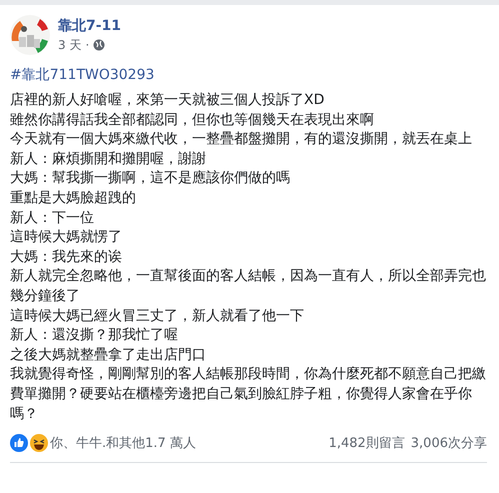 The height and width of the screenshot is (493, 499). Describe the element at coordinates (248, 286) in the screenshot. I see `post-text-line: 新人就完全忽略他，一直幫後面的客人結帳，因為一直有人，所以全部弄完也幾分鐘後了` at that location.